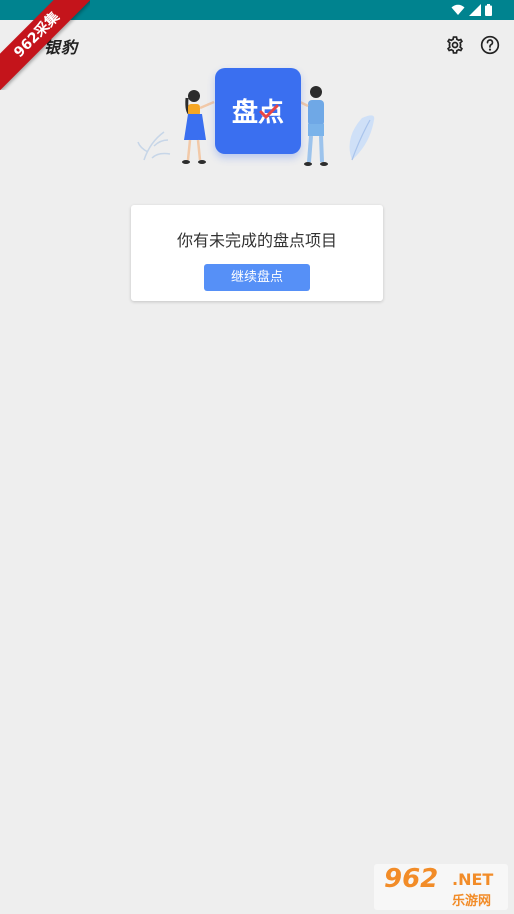 The image size is (514, 914). What do you see at coordinates (475, 10) in the screenshot?
I see `signal-icon` at bounding box center [475, 10].